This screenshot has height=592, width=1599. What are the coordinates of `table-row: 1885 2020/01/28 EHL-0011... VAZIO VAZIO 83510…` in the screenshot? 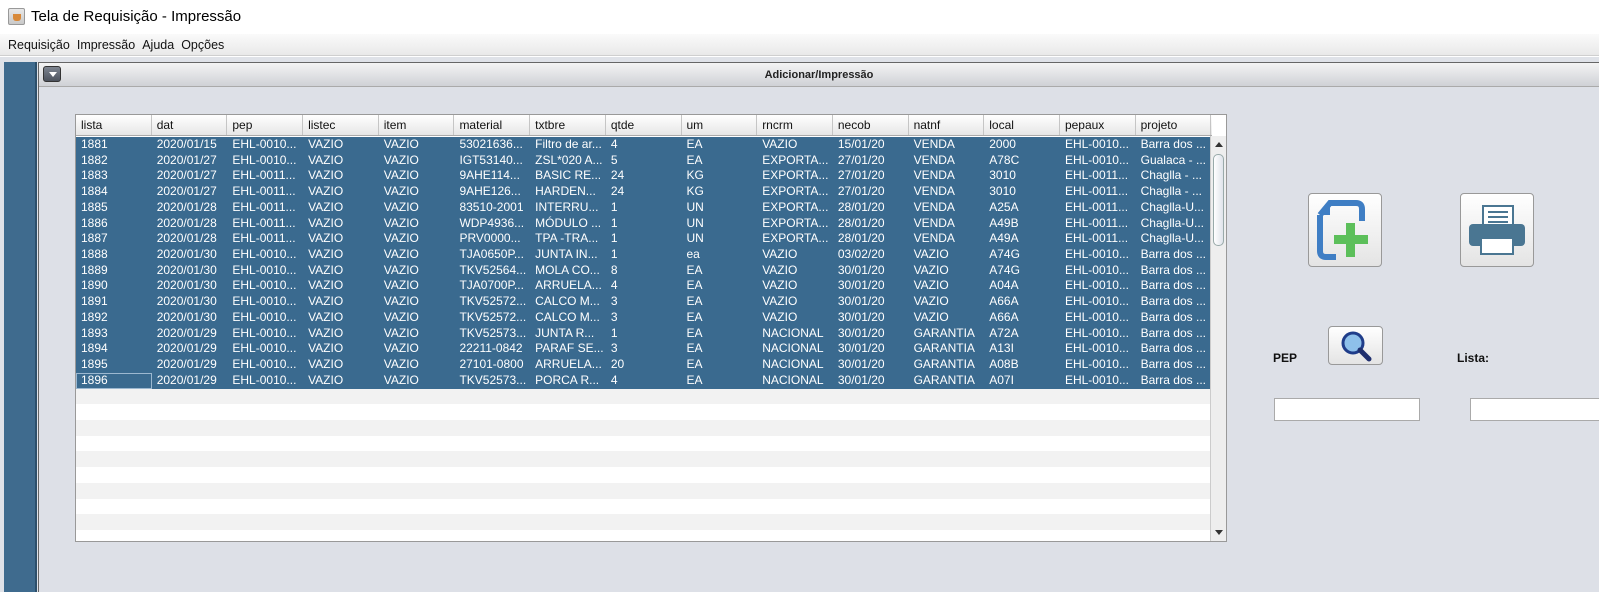 It's located at (644, 207).